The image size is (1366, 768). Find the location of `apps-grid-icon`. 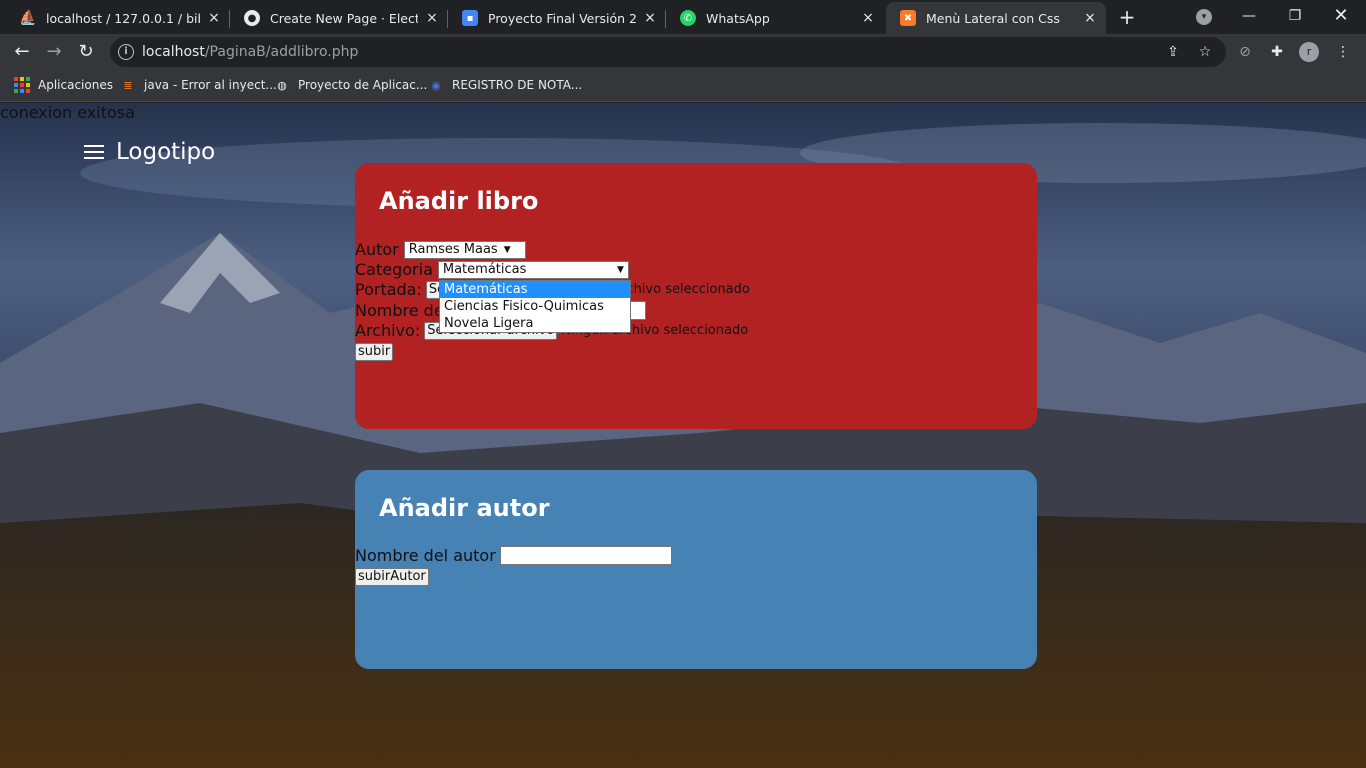

apps-grid-icon is located at coordinates (22, 85).